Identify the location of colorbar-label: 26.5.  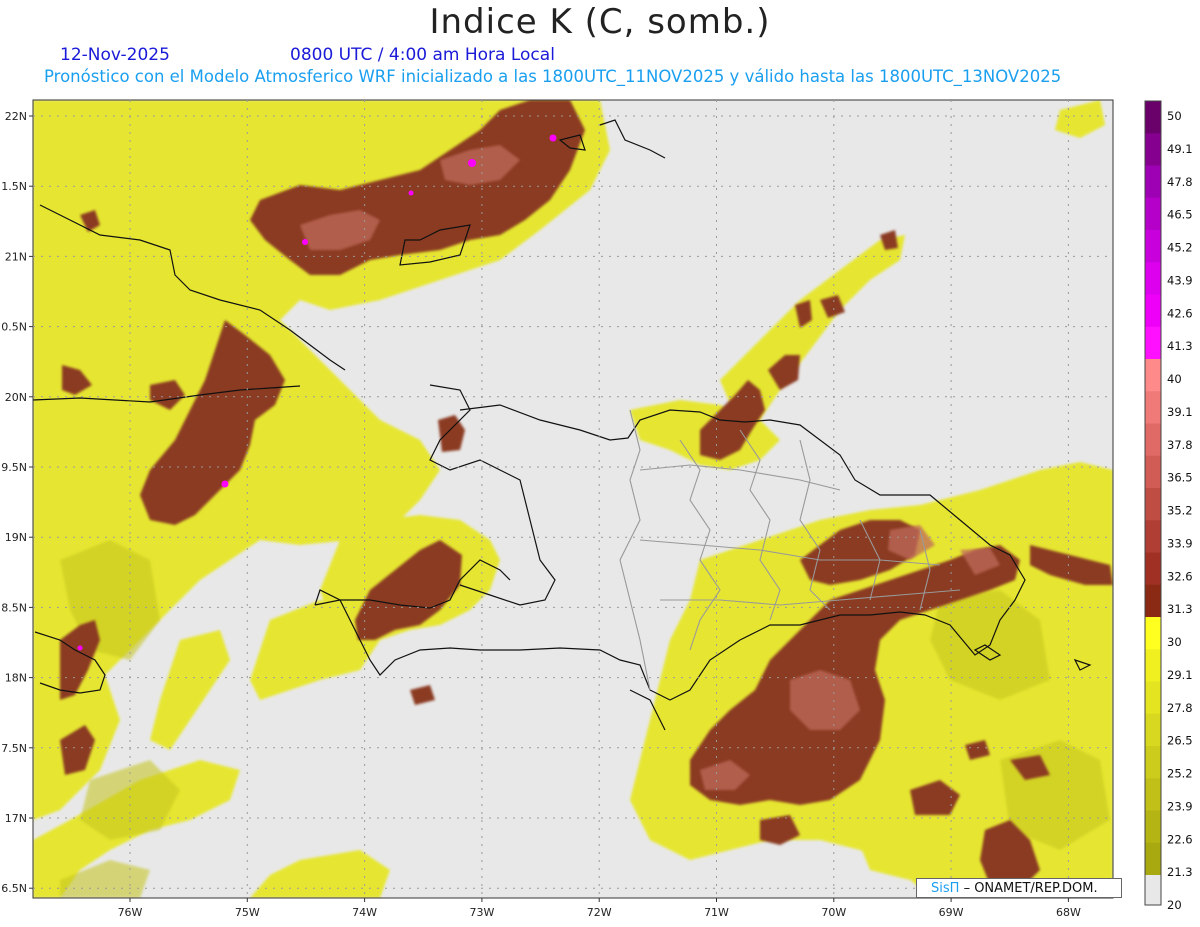
(1180, 741).